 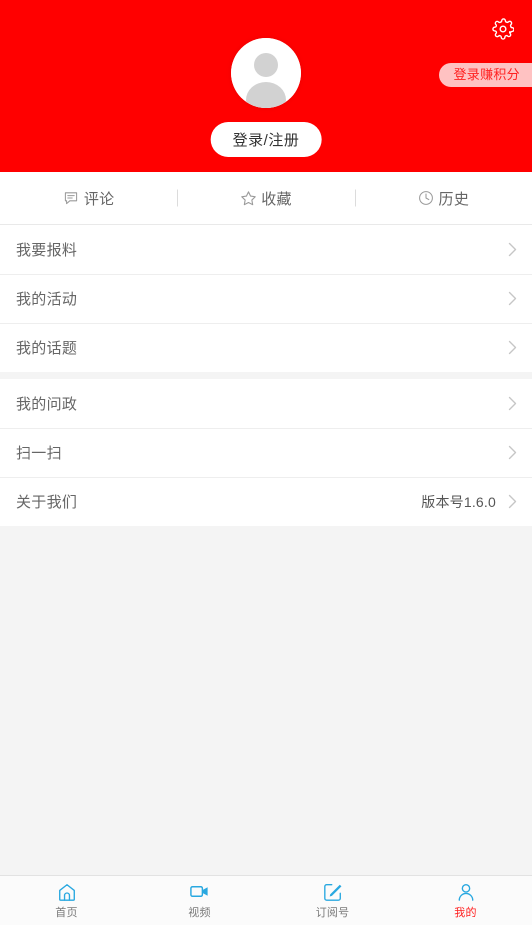 I want to click on menu-row-label: 我的活动, so click(x=47, y=299).